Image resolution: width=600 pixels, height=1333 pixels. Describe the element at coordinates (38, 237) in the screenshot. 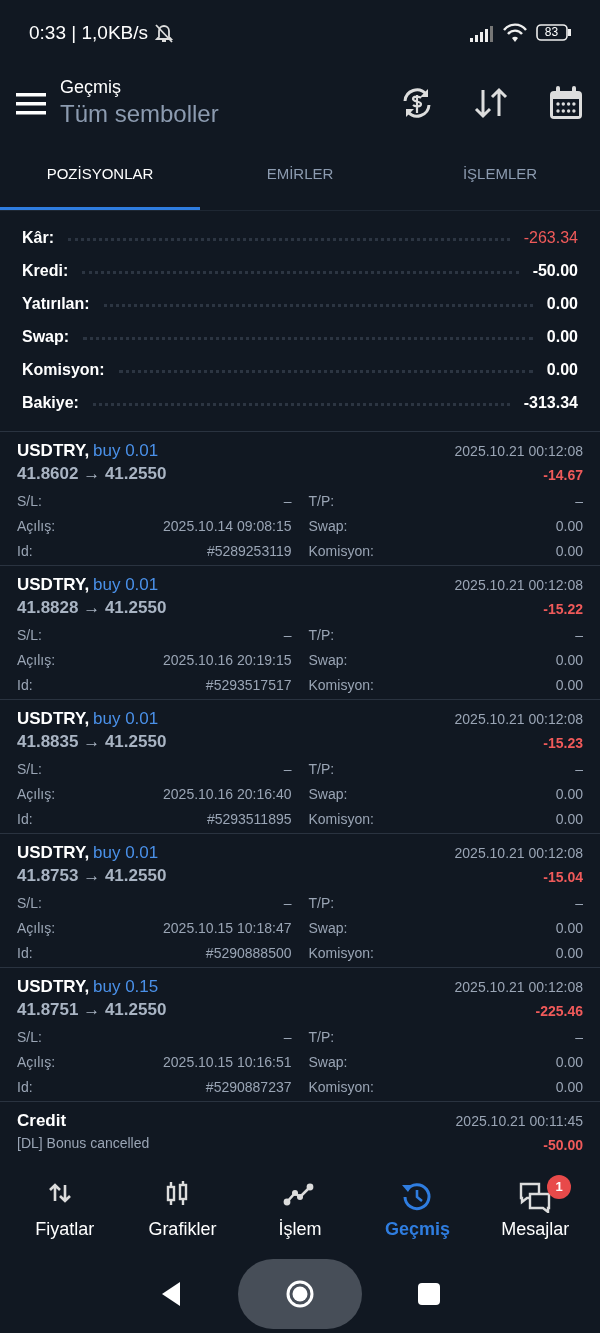

I see `summary-label: Kâr:` at that location.